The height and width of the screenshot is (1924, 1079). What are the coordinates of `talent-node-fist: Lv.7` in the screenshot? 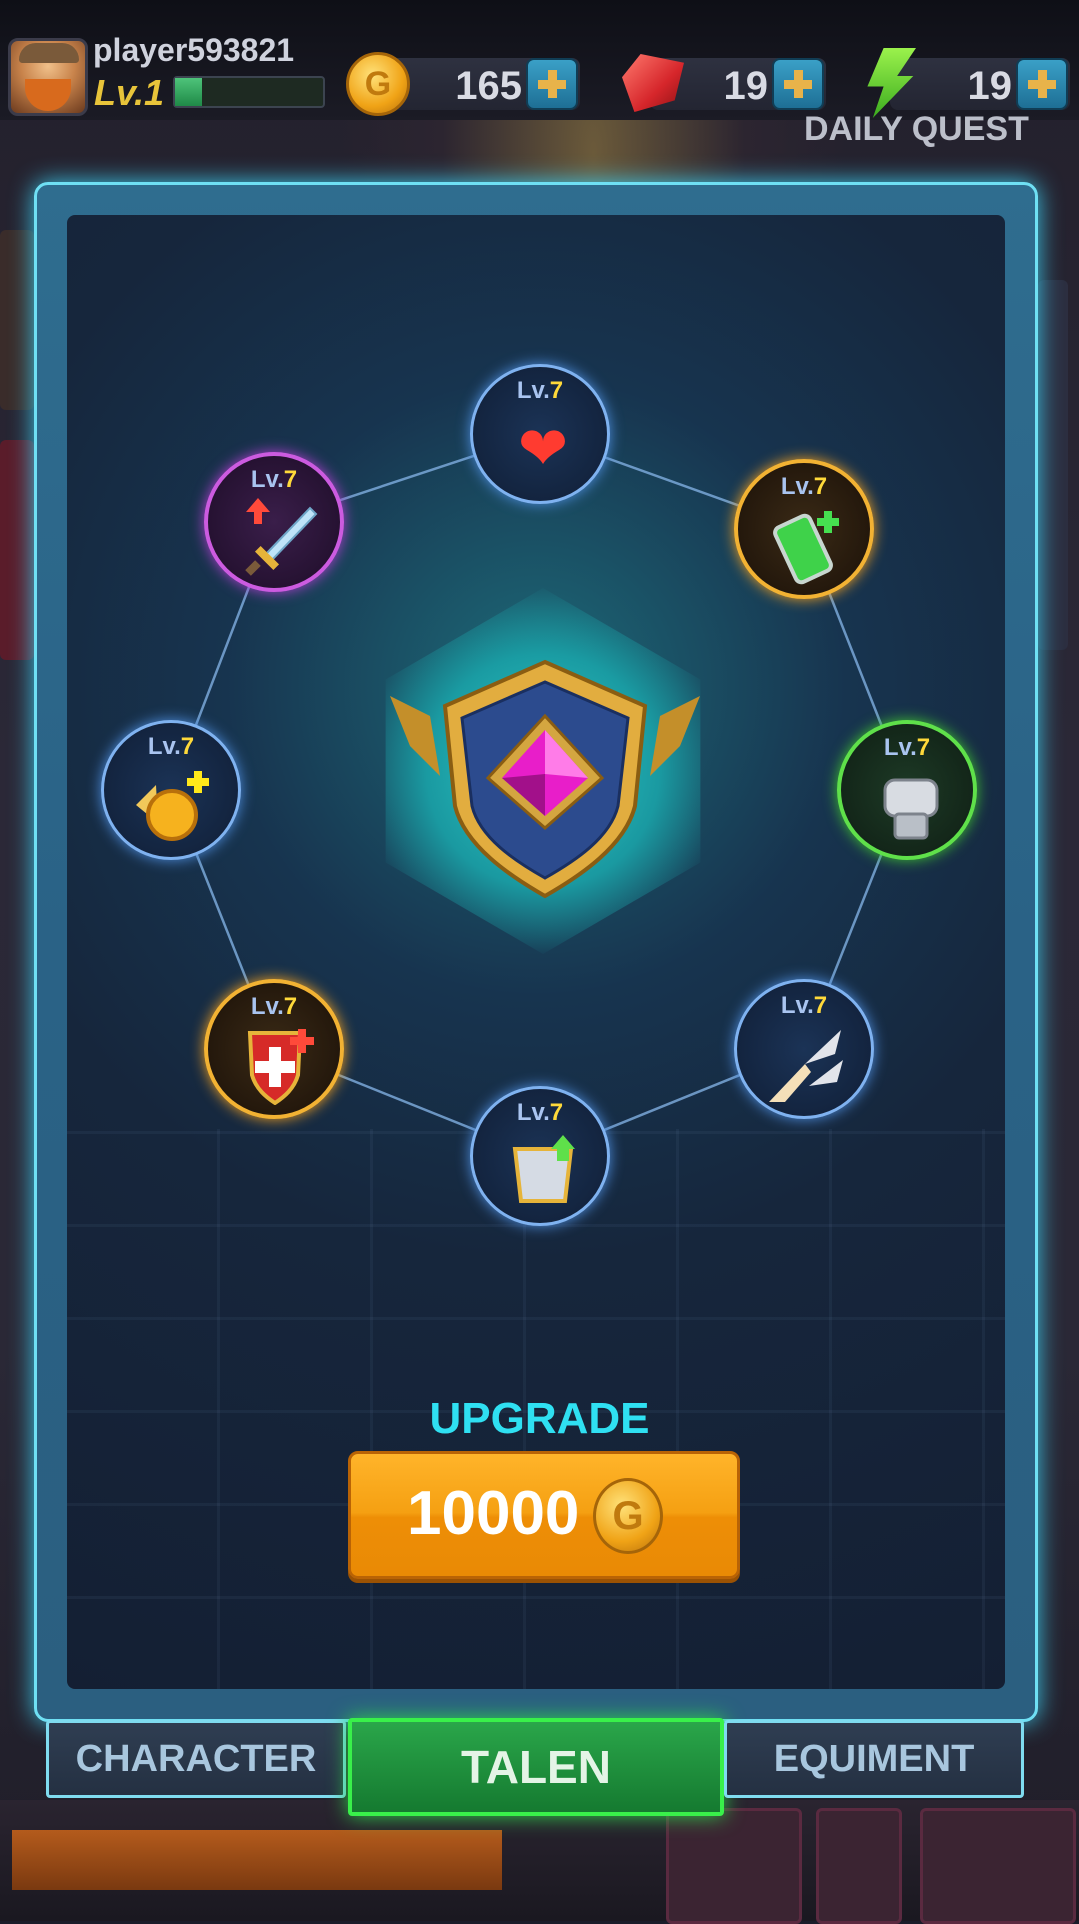 It's located at (907, 790).